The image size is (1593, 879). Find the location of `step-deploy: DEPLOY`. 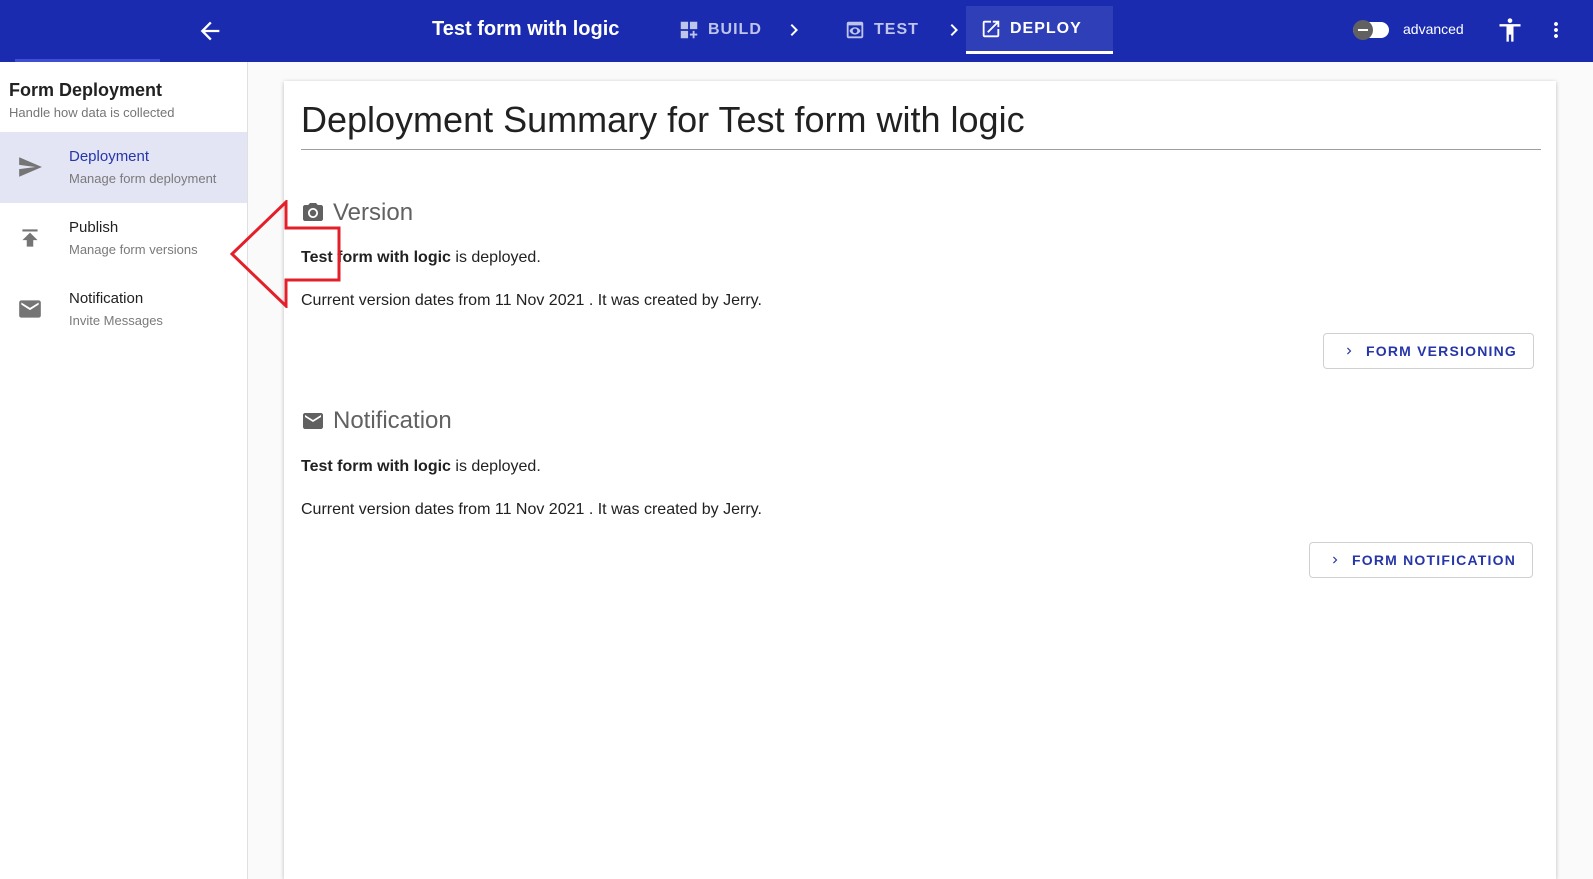

step-deploy: DEPLOY is located at coordinates (1039, 30).